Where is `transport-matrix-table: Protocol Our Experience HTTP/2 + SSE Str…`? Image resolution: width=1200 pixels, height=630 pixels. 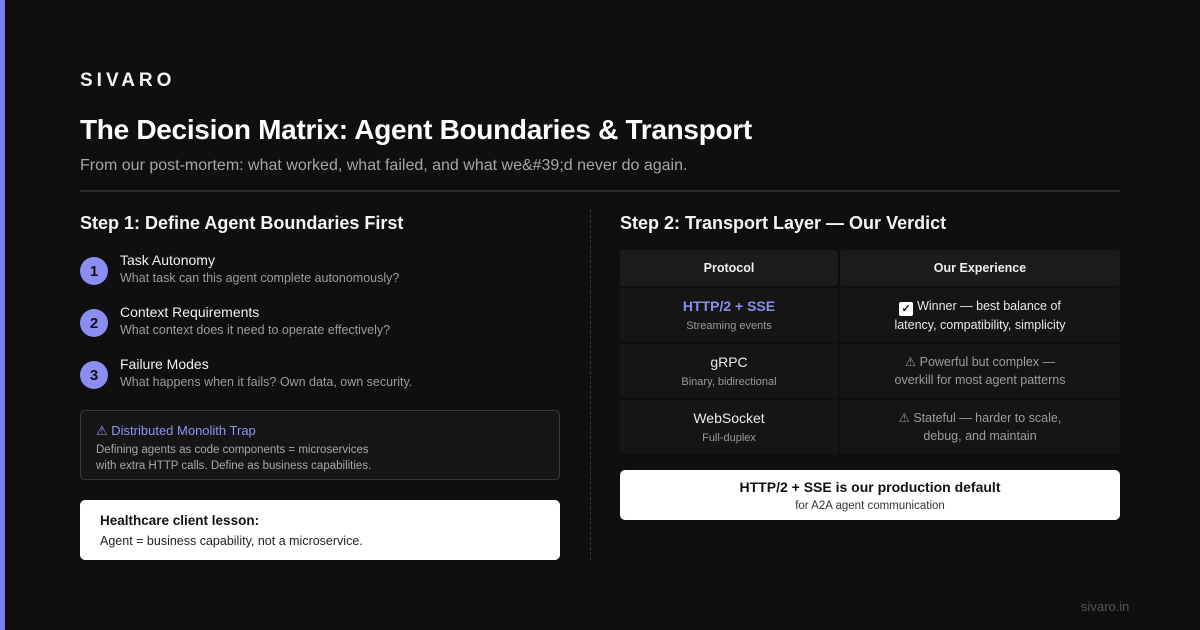 transport-matrix-table: Protocol Our Experience HTTP/2 + SSE Str… is located at coordinates (870, 353).